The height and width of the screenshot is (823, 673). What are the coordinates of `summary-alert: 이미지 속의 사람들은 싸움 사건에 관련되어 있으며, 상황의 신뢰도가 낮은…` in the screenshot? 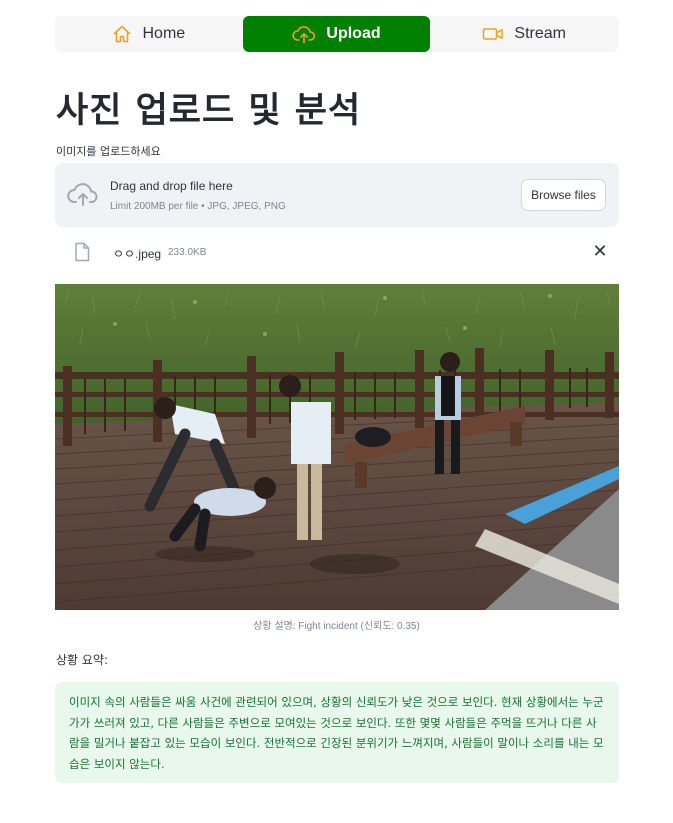 It's located at (337, 732).